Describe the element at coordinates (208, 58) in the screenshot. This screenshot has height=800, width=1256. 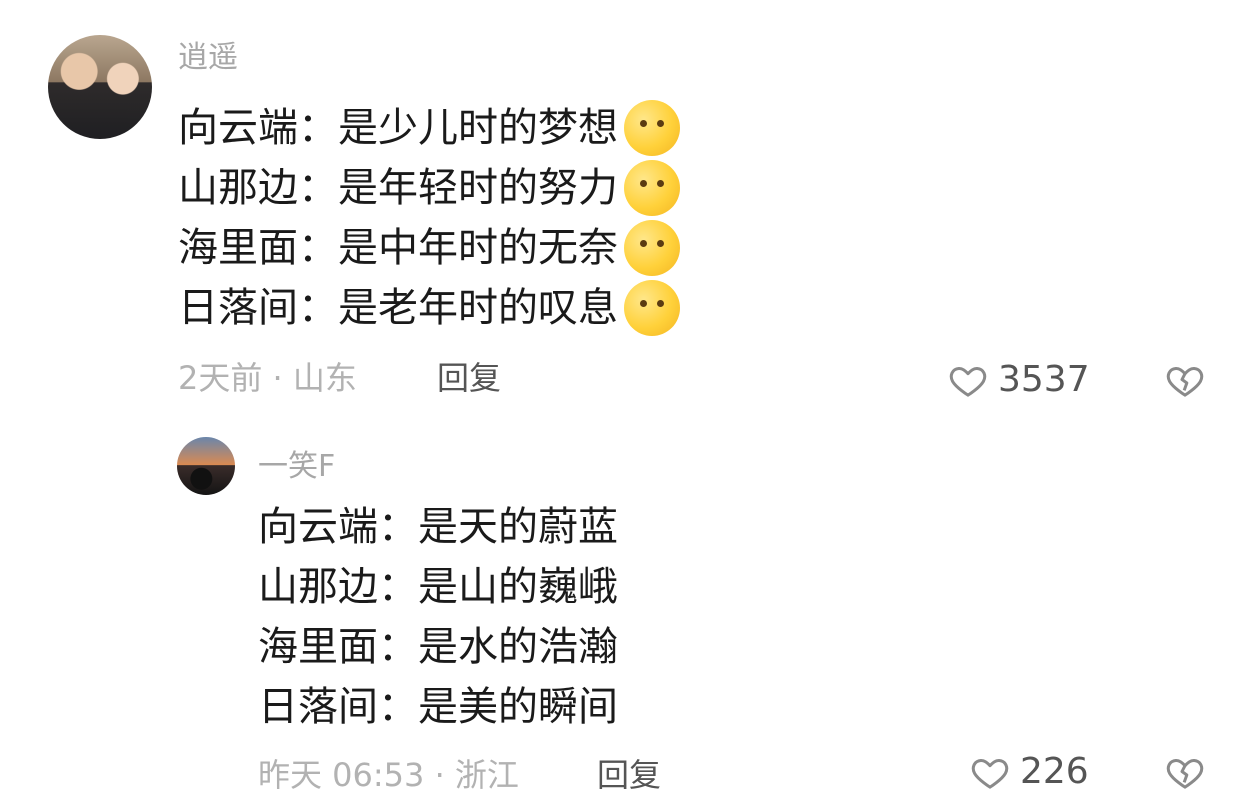
I see `comment-author: 逍遥` at that location.